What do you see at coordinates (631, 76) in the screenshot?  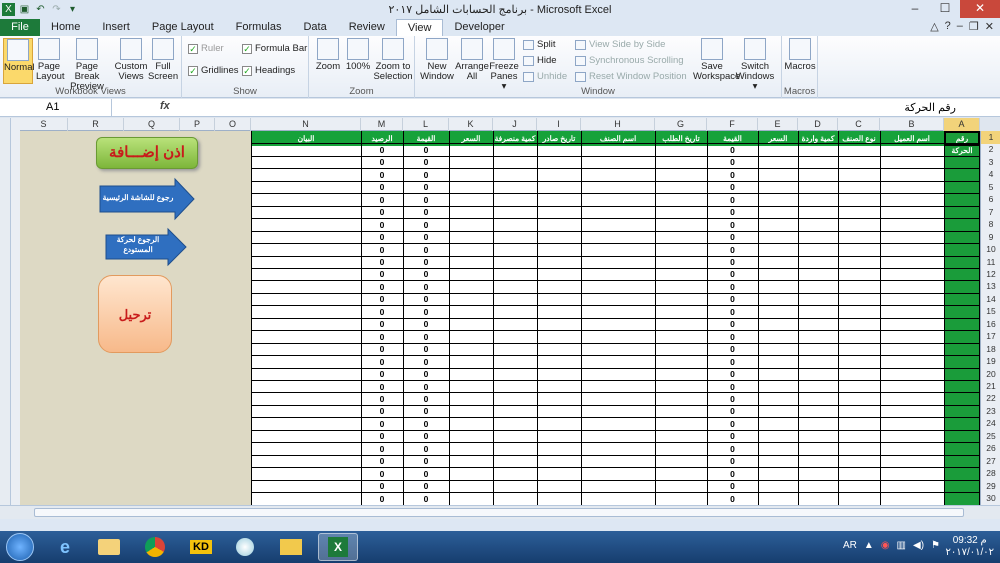 I see `reset-window-position-button: Reset Window Position` at bounding box center [631, 76].